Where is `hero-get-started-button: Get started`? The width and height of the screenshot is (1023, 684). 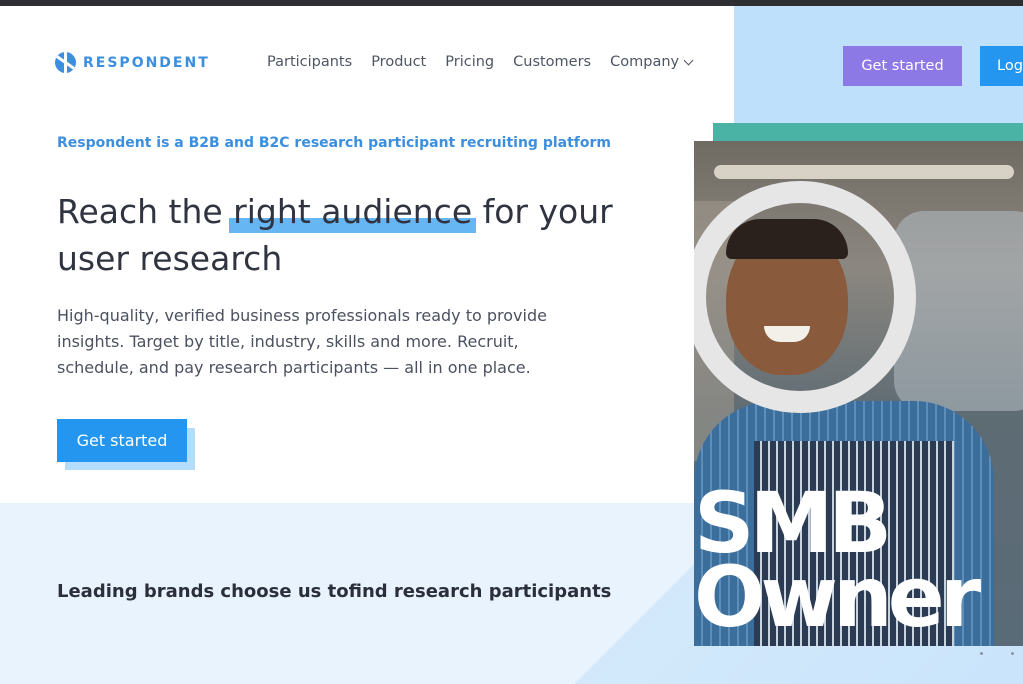 hero-get-started-button: Get started is located at coordinates (122, 440).